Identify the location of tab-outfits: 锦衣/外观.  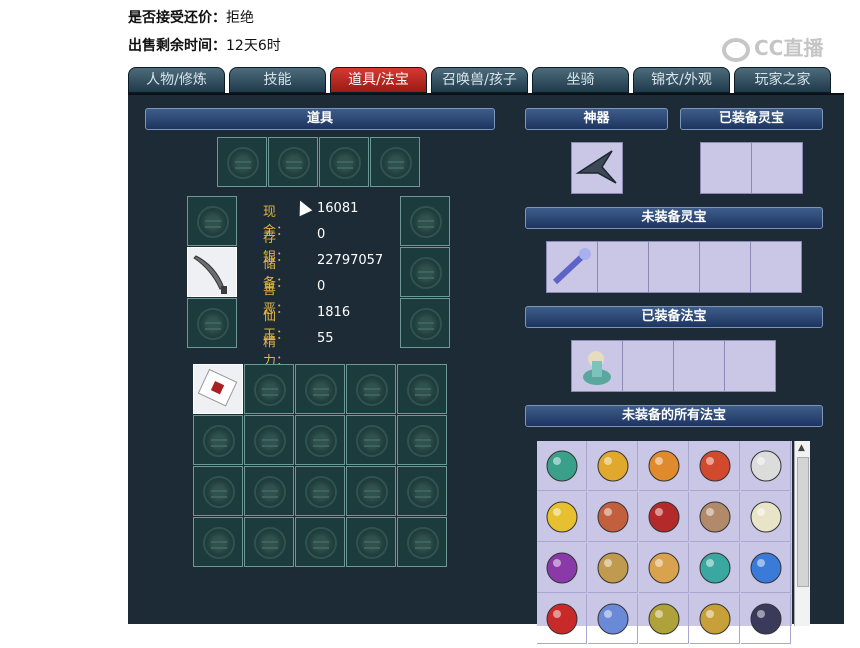
(681, 80).